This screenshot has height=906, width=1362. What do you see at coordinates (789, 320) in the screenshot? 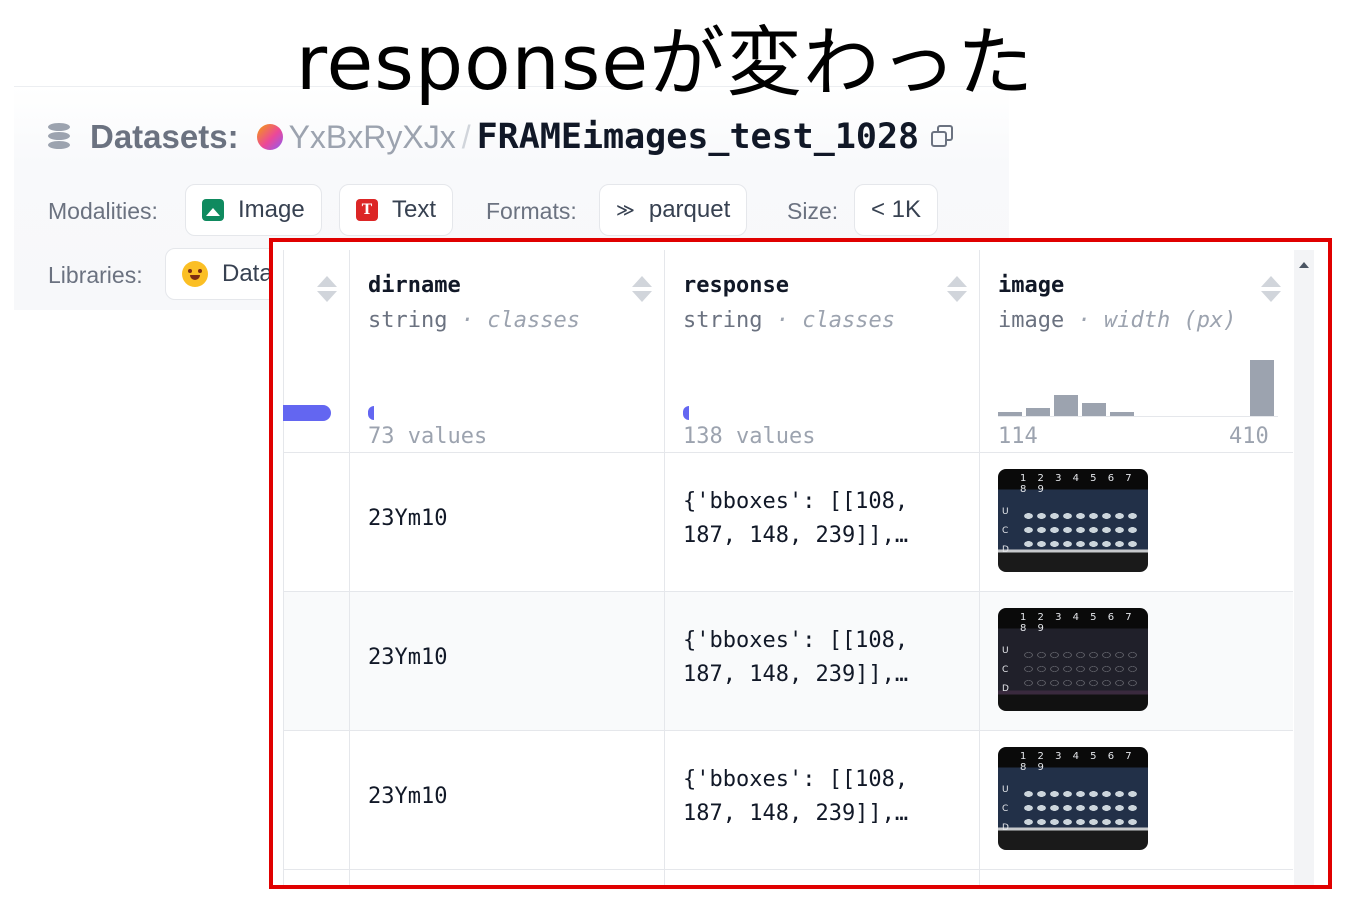
I see `column-type-response: string · classes` at bounding box center [789, 320].